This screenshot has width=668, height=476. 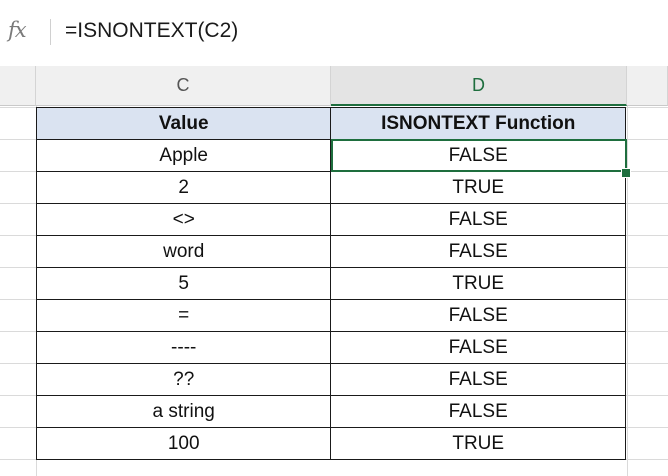 I want to click on table-row: 5 TRUE, so click(x=330, y=283).